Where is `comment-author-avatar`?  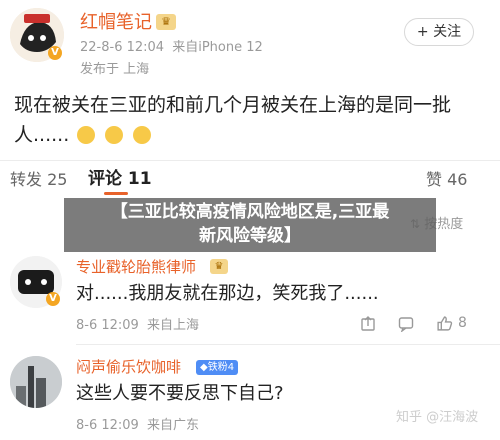 comment-author-avatar is located at coordinates (36, 382).